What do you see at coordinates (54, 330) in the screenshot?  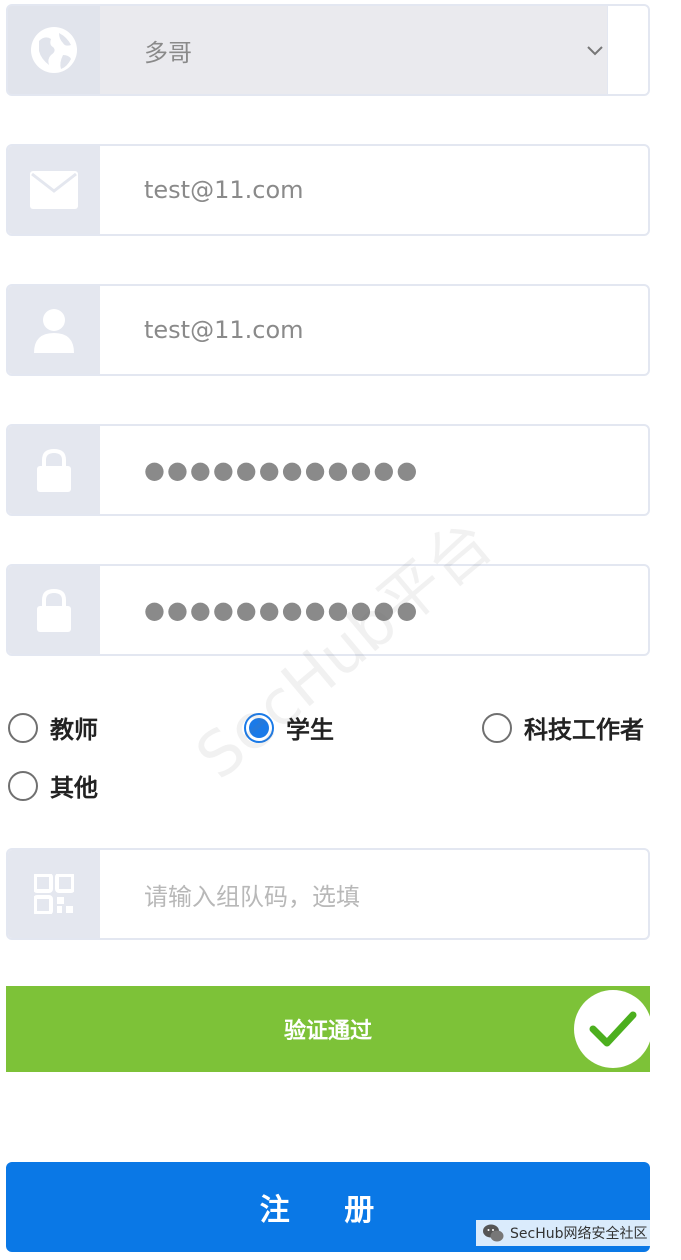 I see `user-icon` at bounding box center [54, 330].